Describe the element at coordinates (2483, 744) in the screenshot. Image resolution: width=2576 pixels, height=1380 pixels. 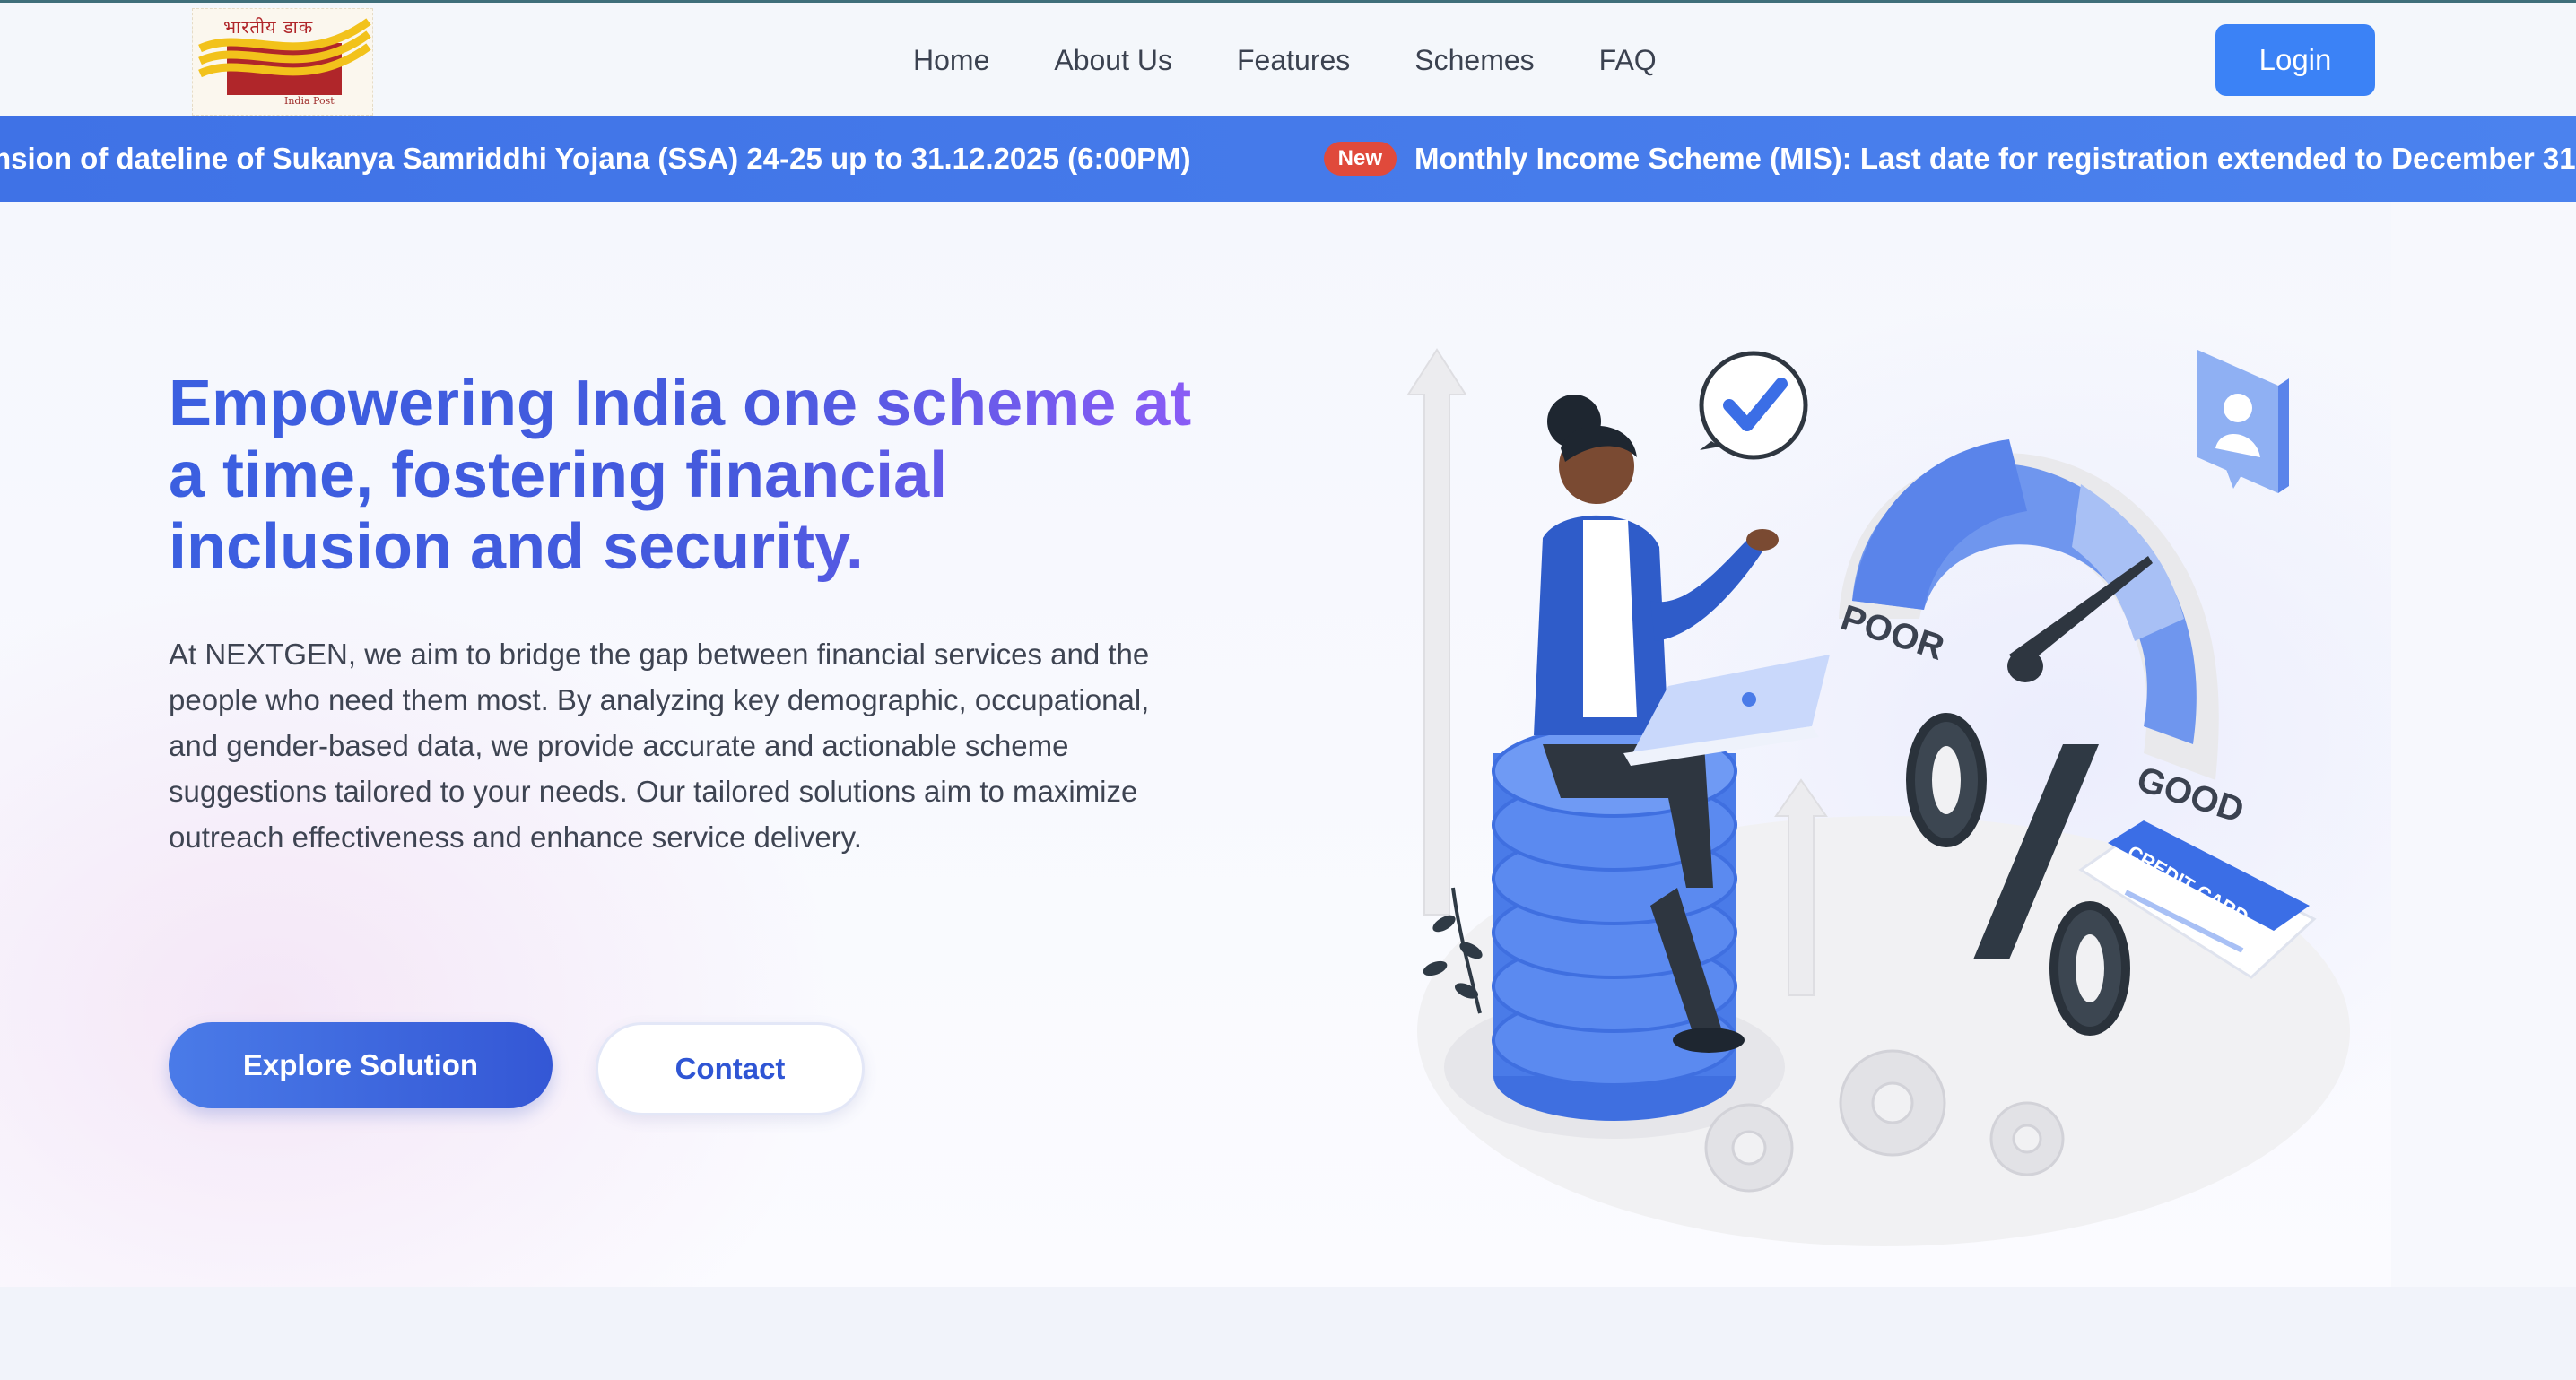
I see `hero-side-panel` at that location.